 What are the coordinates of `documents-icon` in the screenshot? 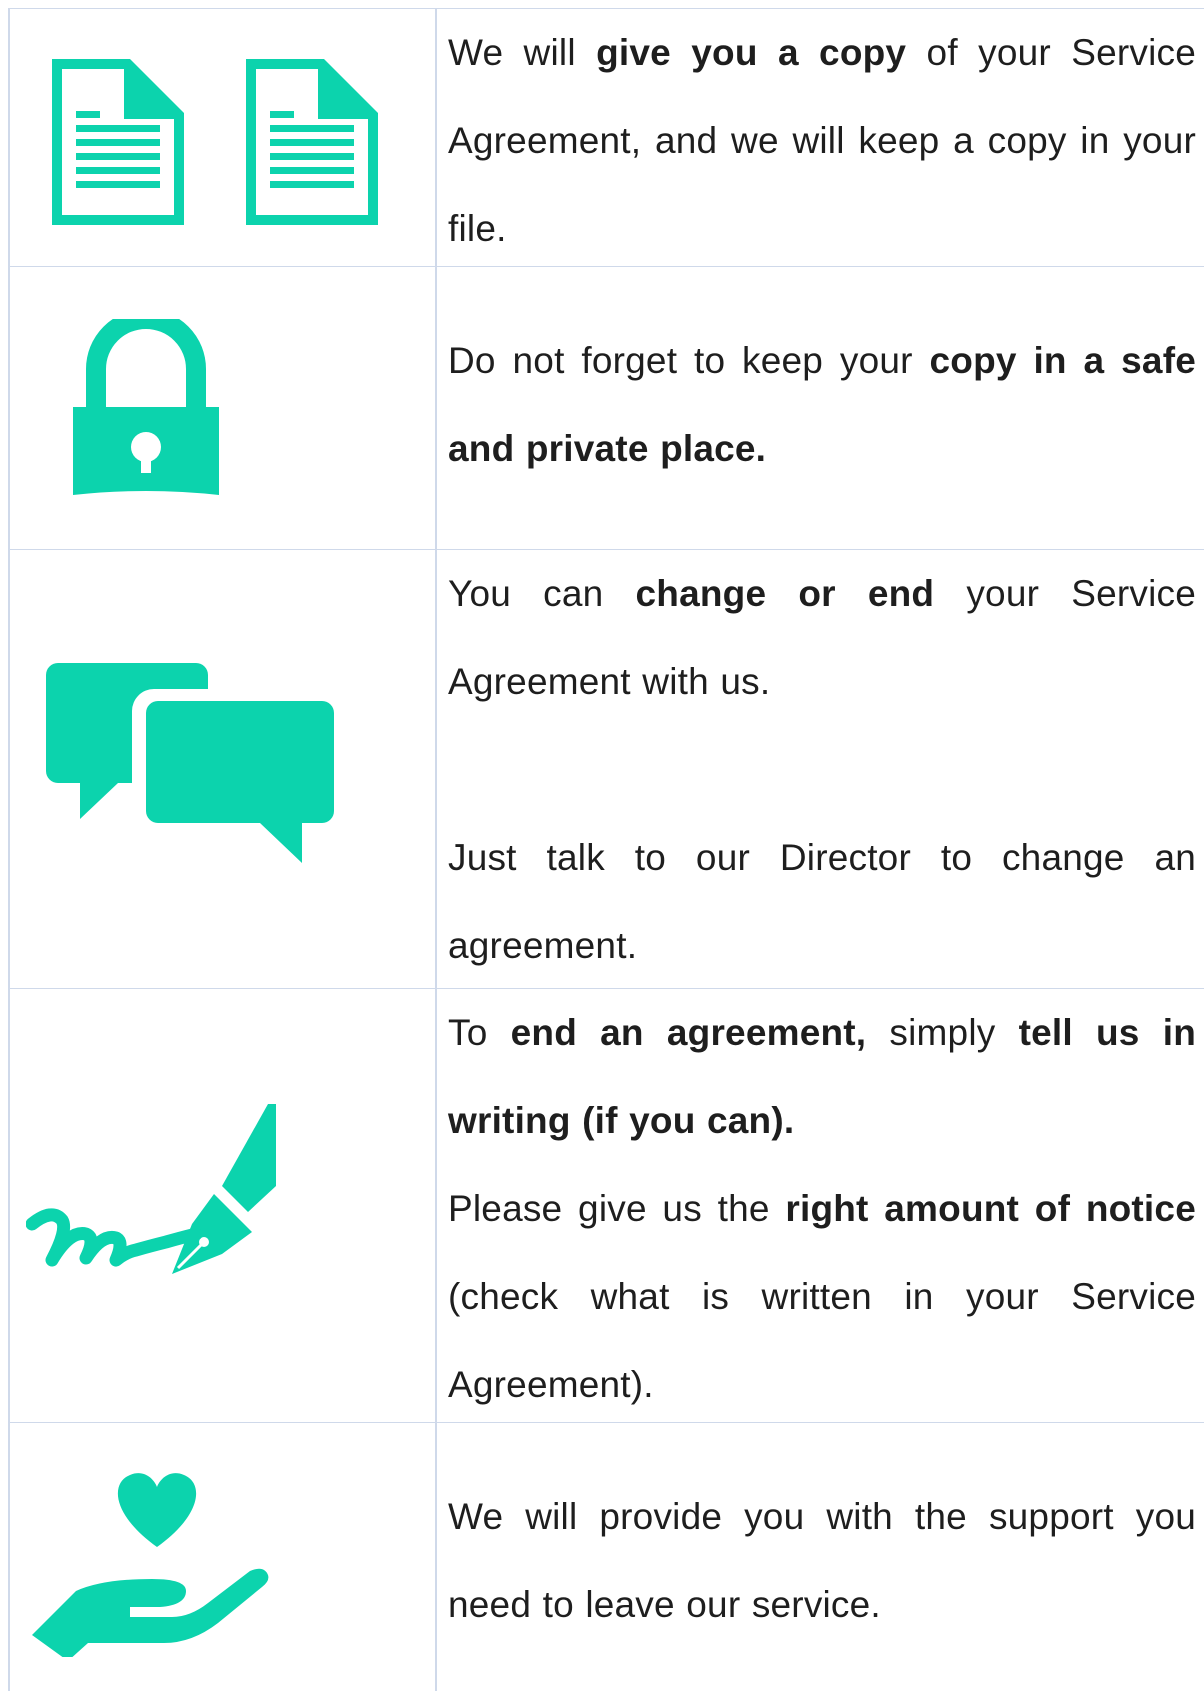 It's located at (215, 142).